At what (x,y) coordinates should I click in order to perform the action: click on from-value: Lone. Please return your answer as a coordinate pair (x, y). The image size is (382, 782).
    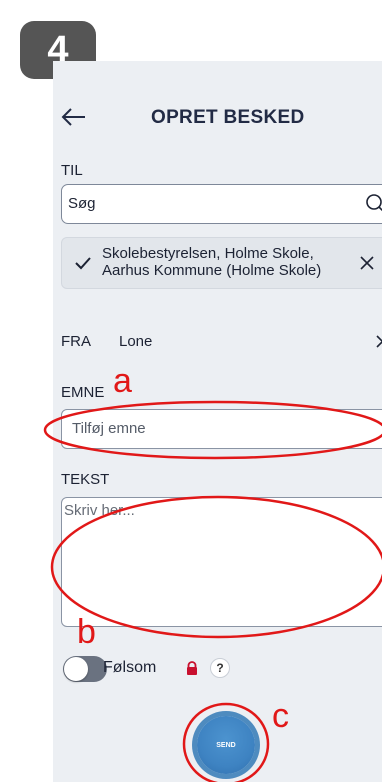
    Looking at the image, I should click on (136, 341).